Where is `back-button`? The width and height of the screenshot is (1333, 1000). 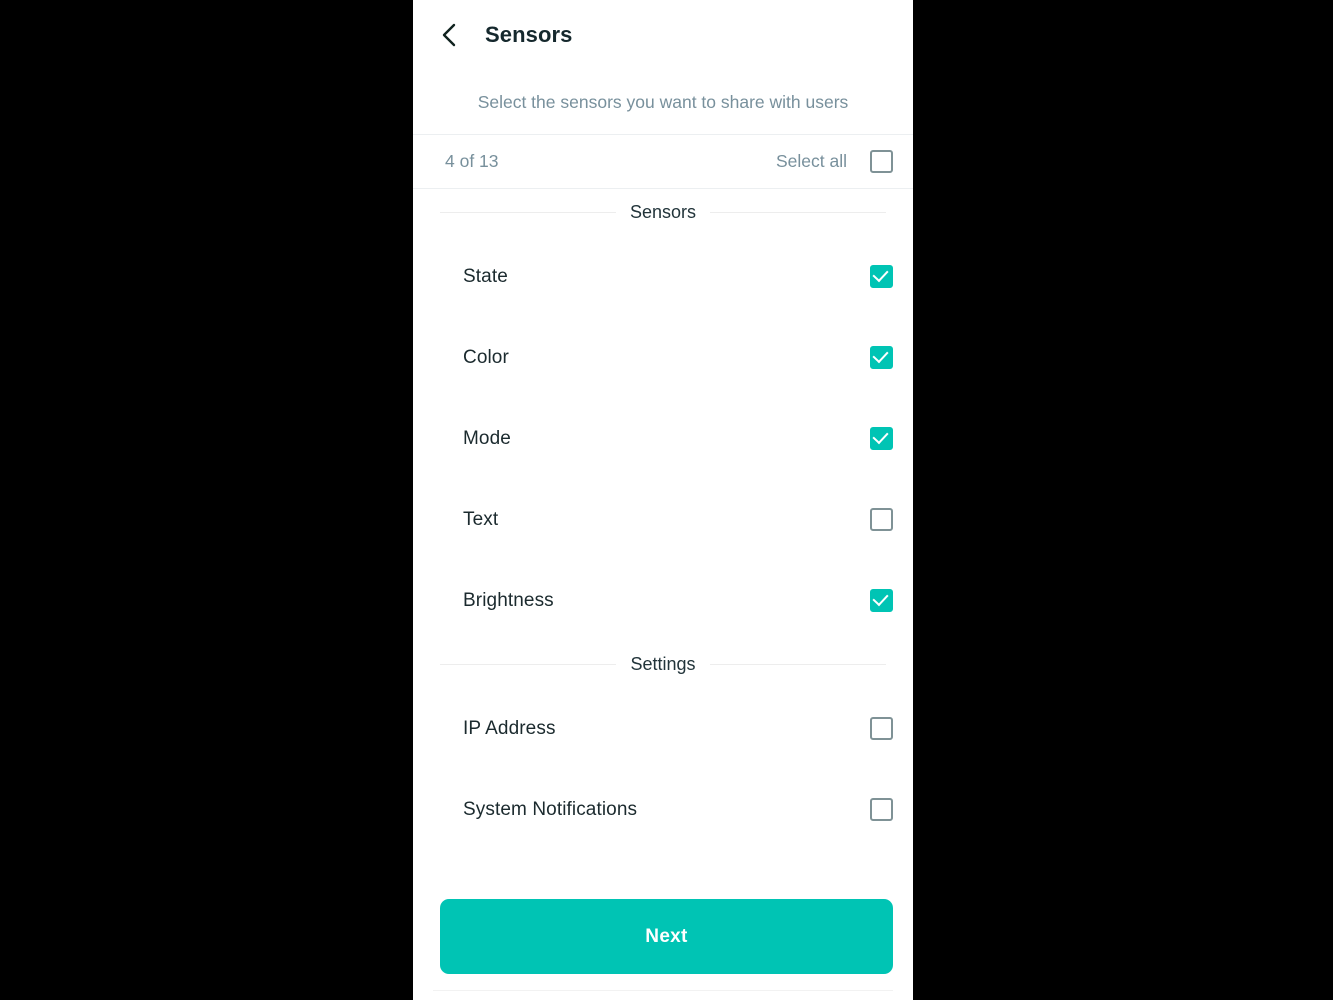 back-button is located at coordinates (450, 35).